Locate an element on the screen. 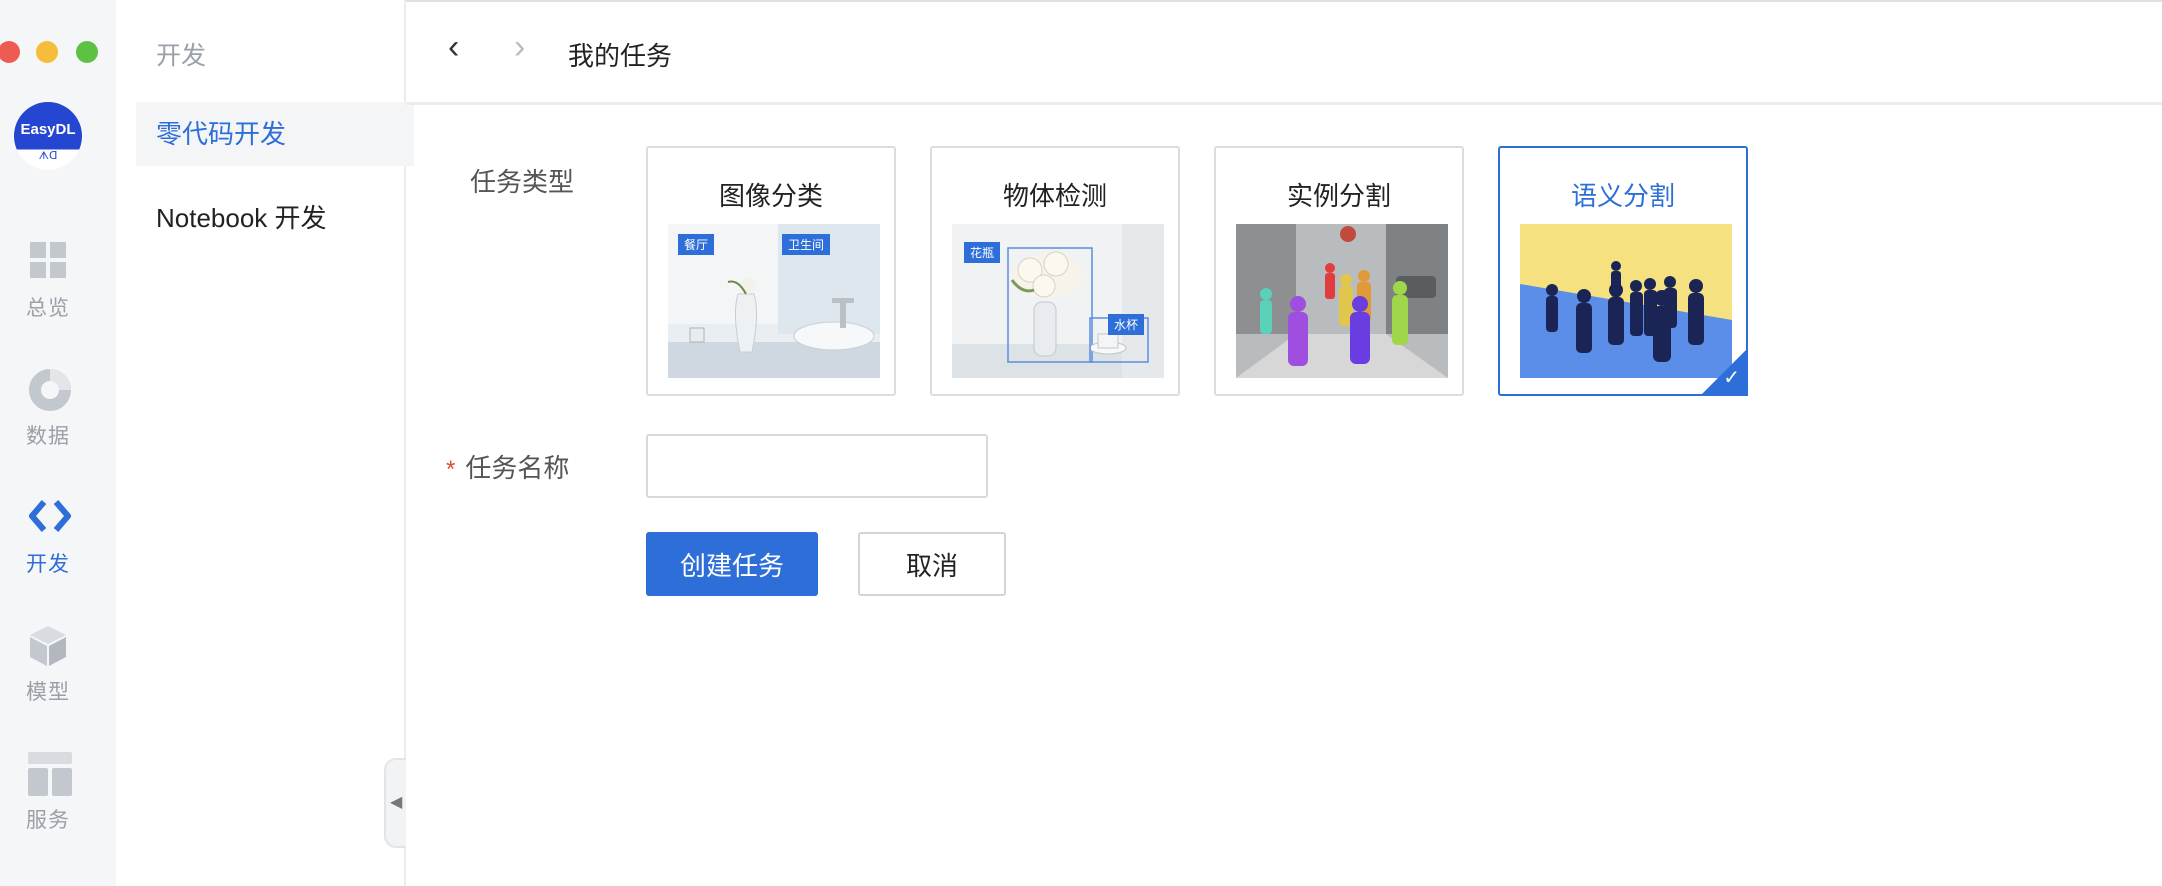 Image resolution: width=2162 pixels, height=886 pixels. page-header: ‹ › 我的任务 is located at coordinates (1284, 53).